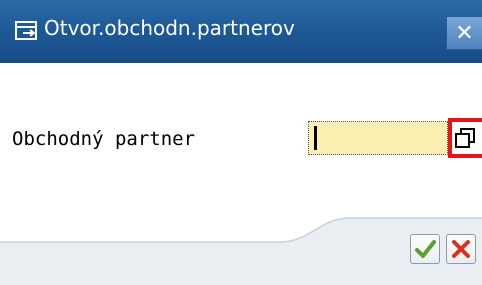  I want to click on cancel-x-icon, so click(461, 249).